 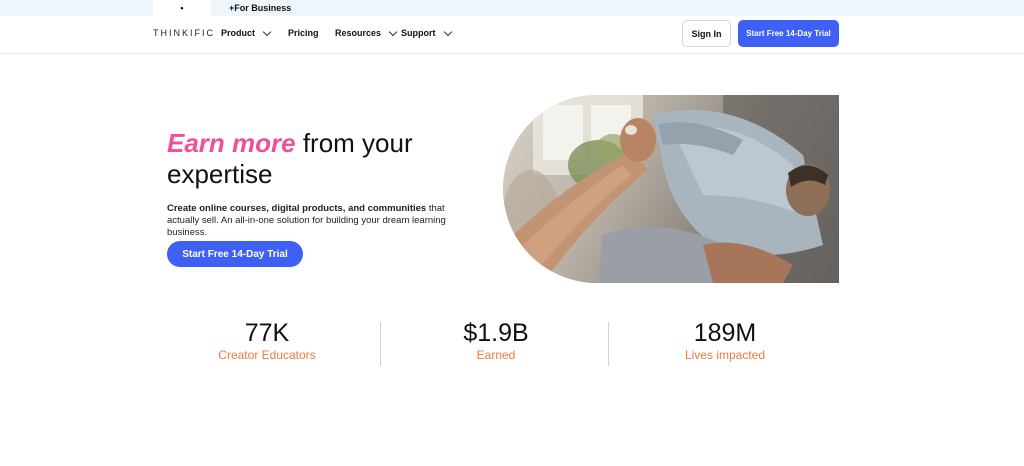 I want to click on nav-item-label: Pricing, so click(x=303, y=33).